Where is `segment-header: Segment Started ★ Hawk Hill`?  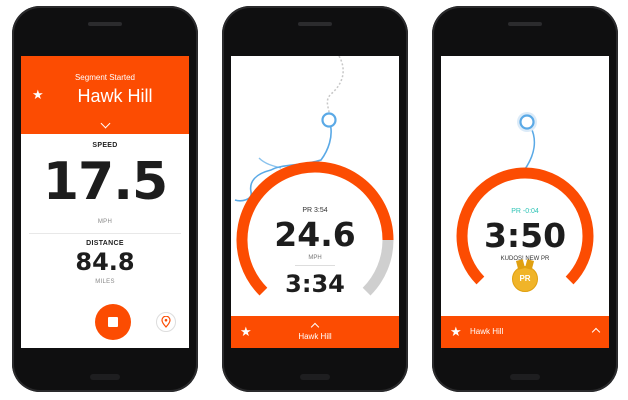
segment-header: Segment Started ★ Hawk Hill is located at coordinates (105, 95).